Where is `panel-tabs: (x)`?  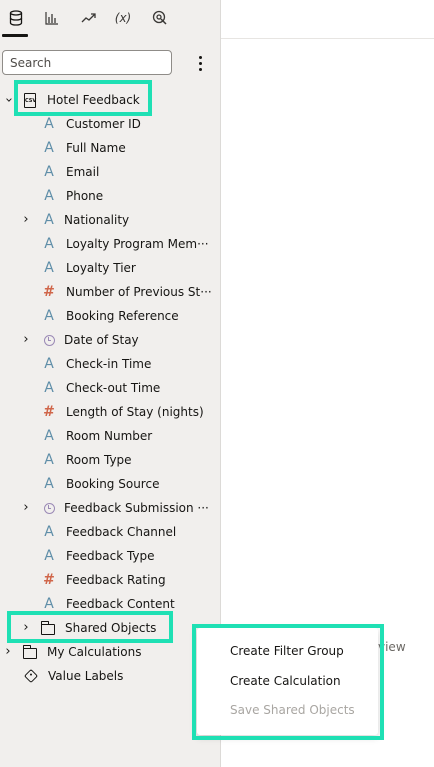
panel-tabs: (x) is located at coordinates (110, 19).